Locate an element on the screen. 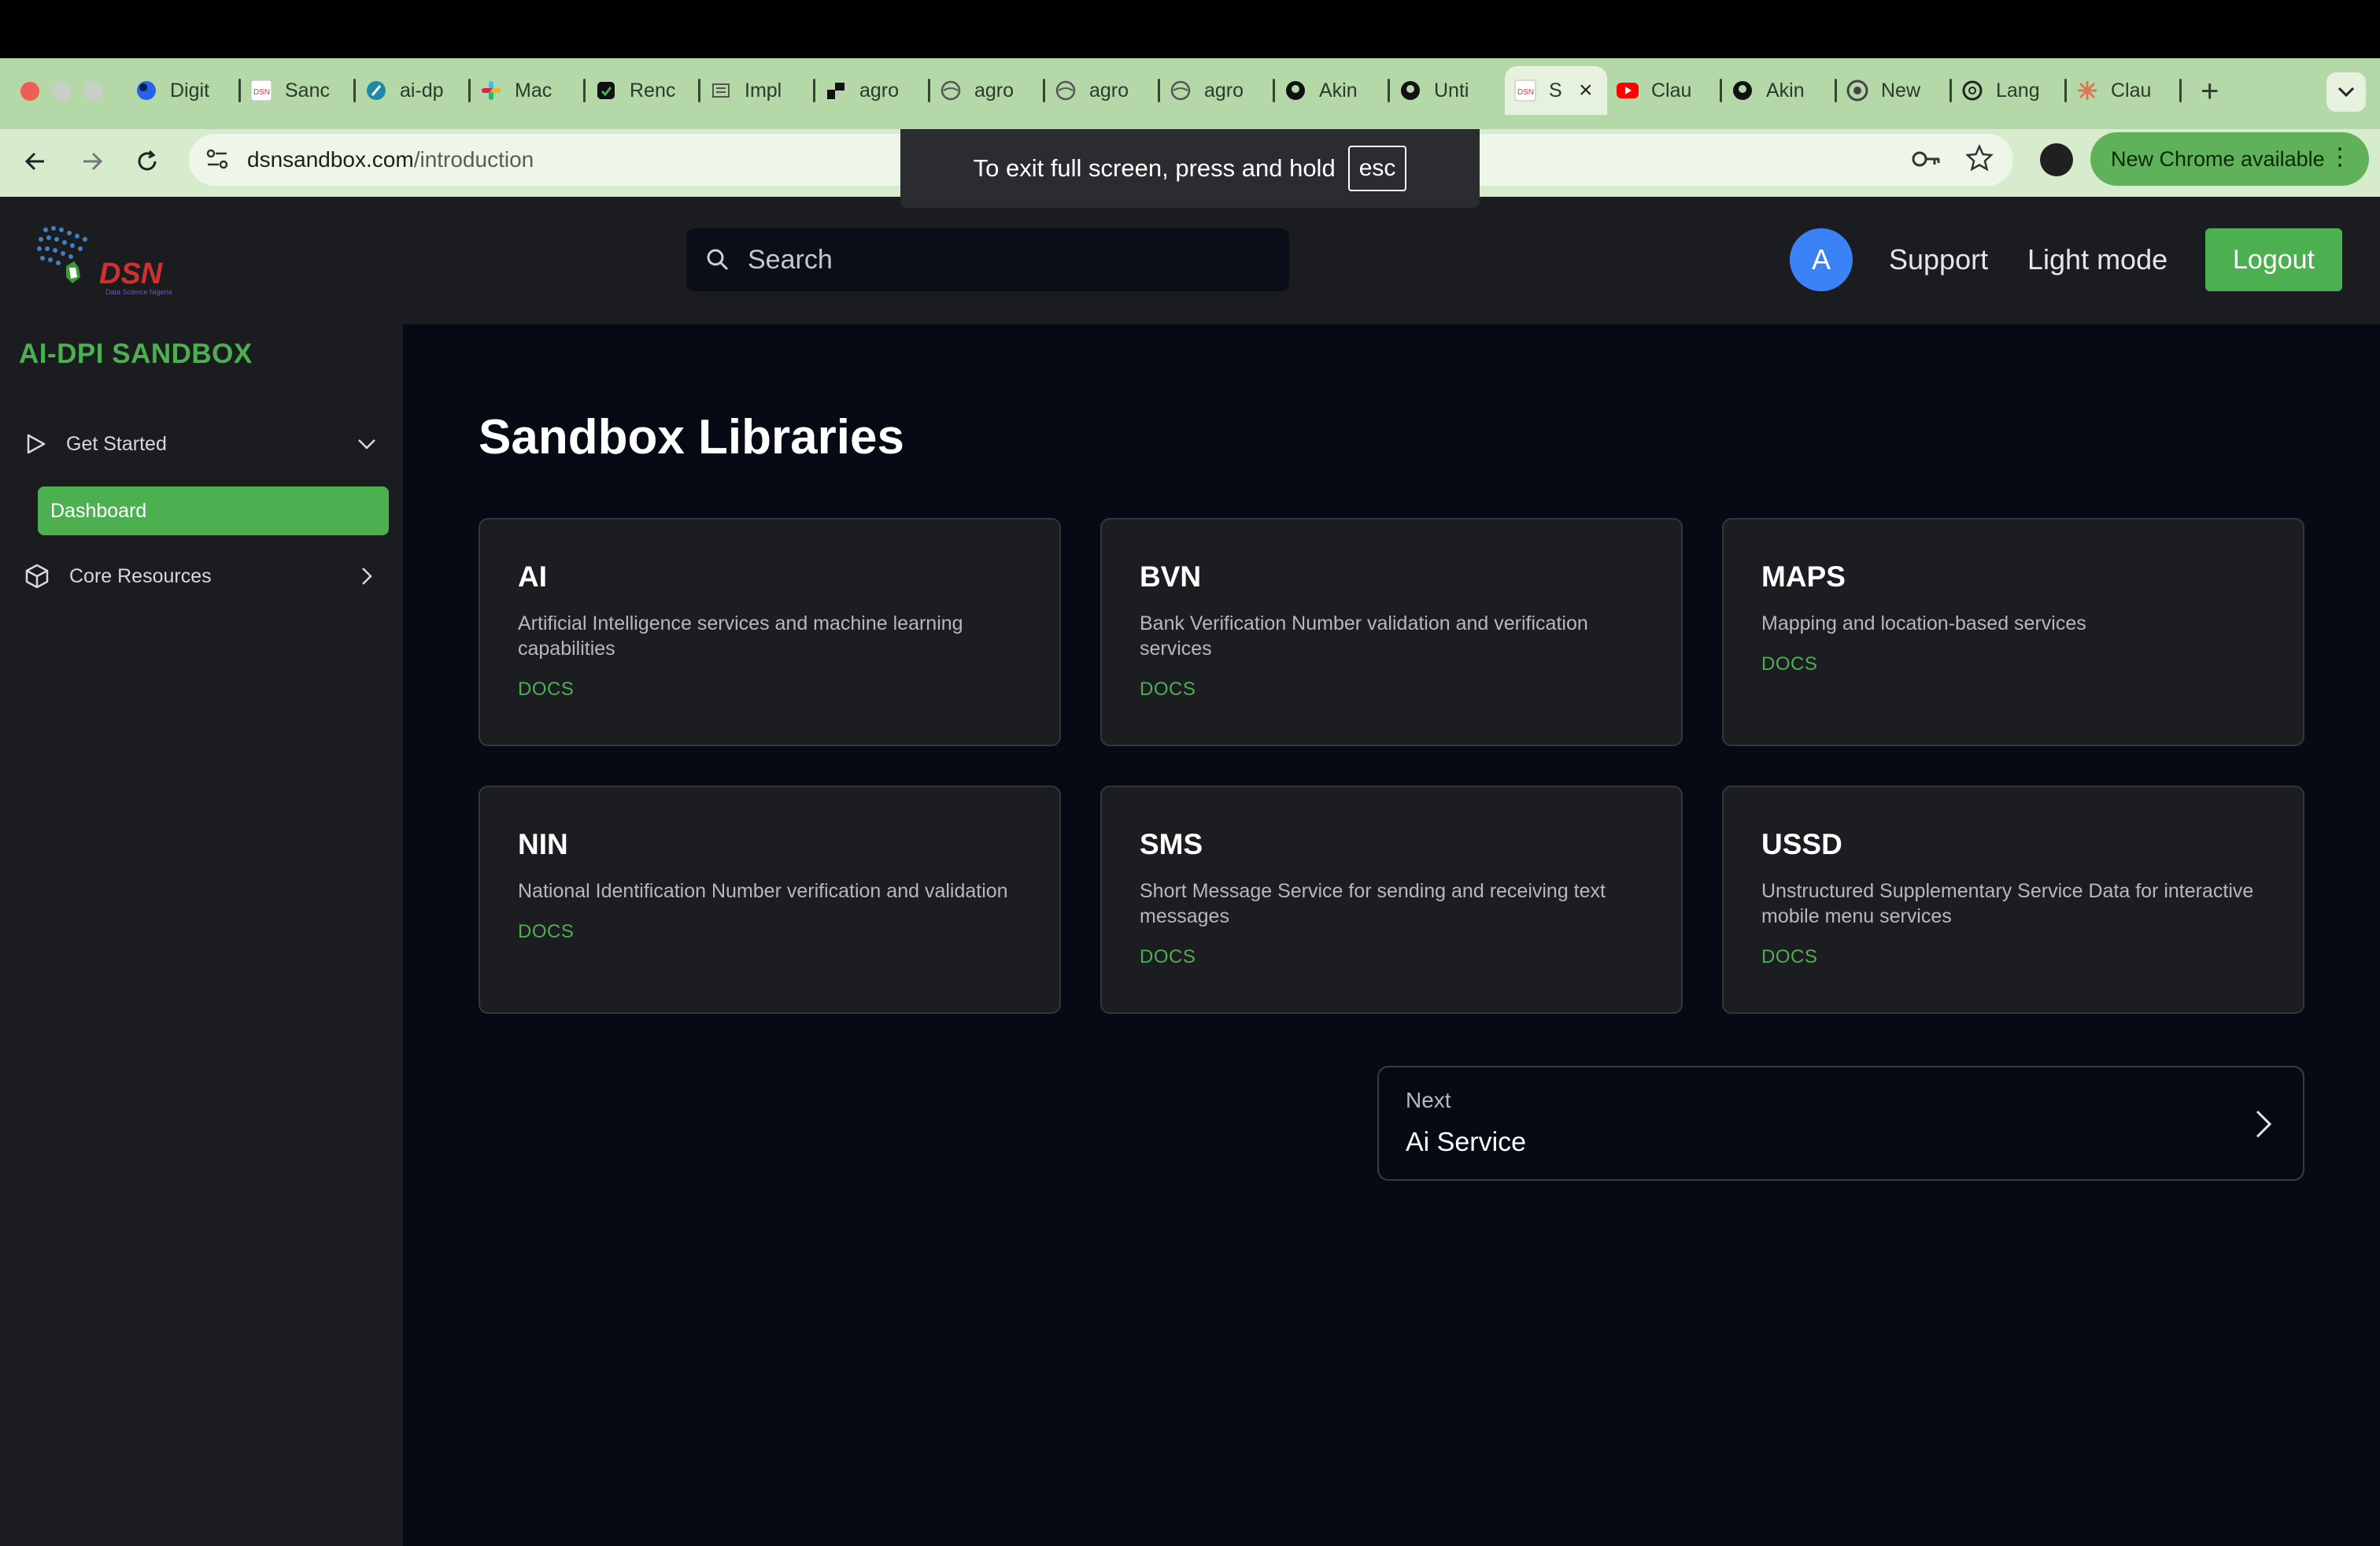  github-icon is located at coordinates (1410, 90).